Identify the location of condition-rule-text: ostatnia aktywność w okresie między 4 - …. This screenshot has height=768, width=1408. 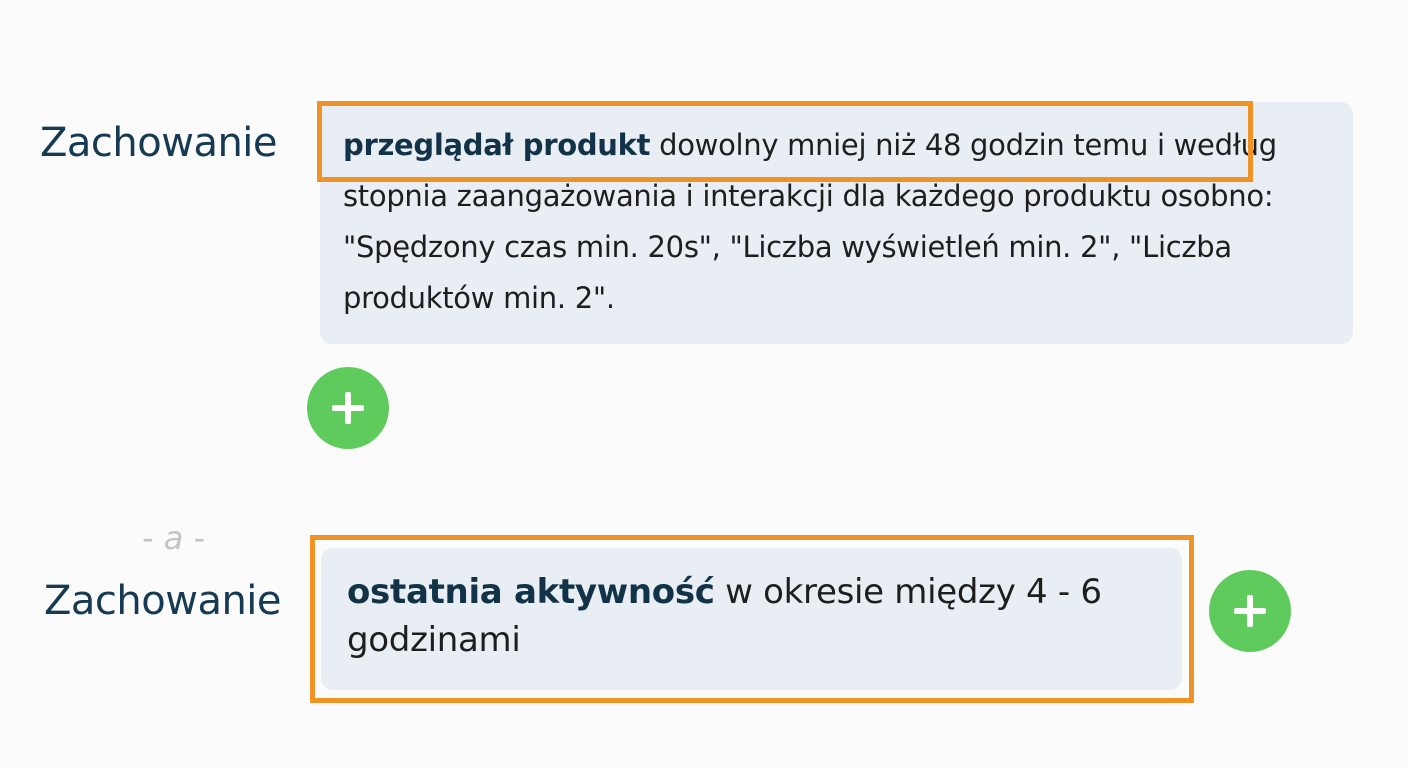
(757, 616).